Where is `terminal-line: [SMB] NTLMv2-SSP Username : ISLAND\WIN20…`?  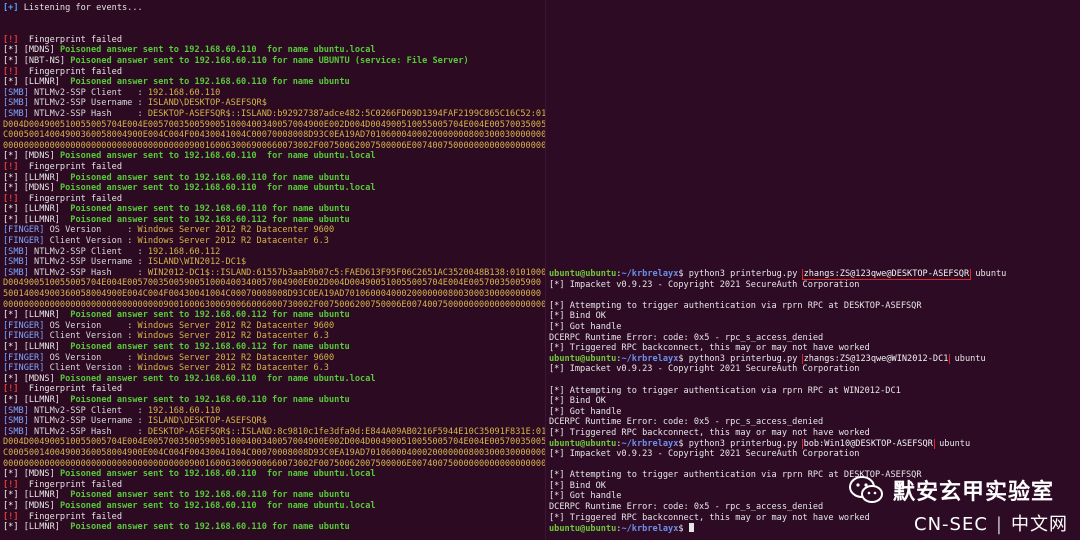
terminal-line: [SMB] NTLMv2-SSP Username : ISLAND\WIN20… is located at coordinates (274, 262).